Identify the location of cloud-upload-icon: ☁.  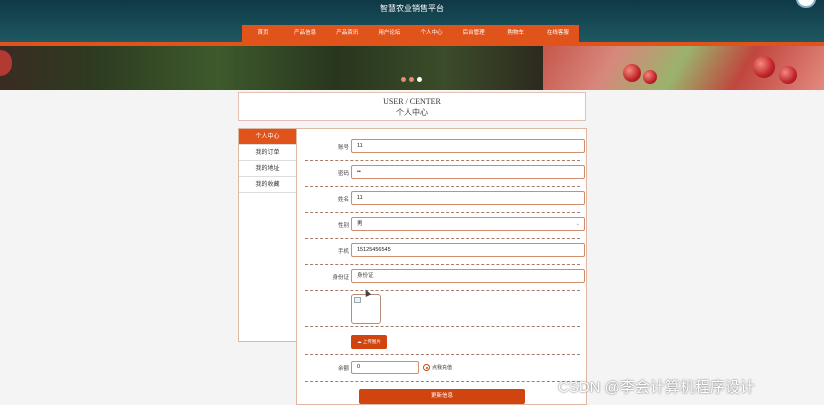
(359, 341).